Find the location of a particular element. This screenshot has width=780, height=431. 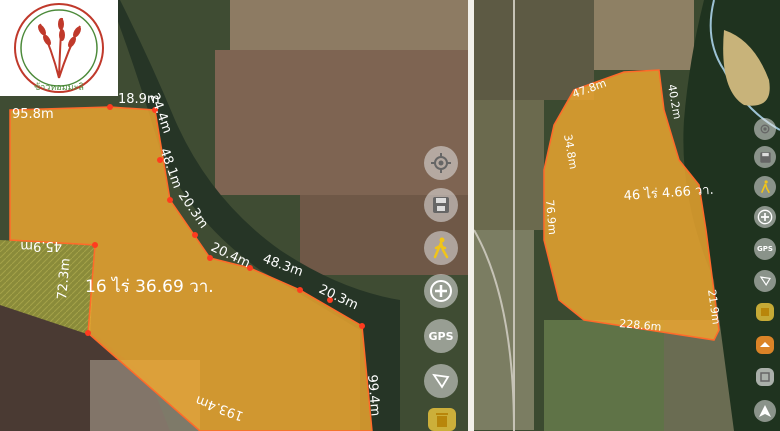

options-button is located at coordinates (765, 377).